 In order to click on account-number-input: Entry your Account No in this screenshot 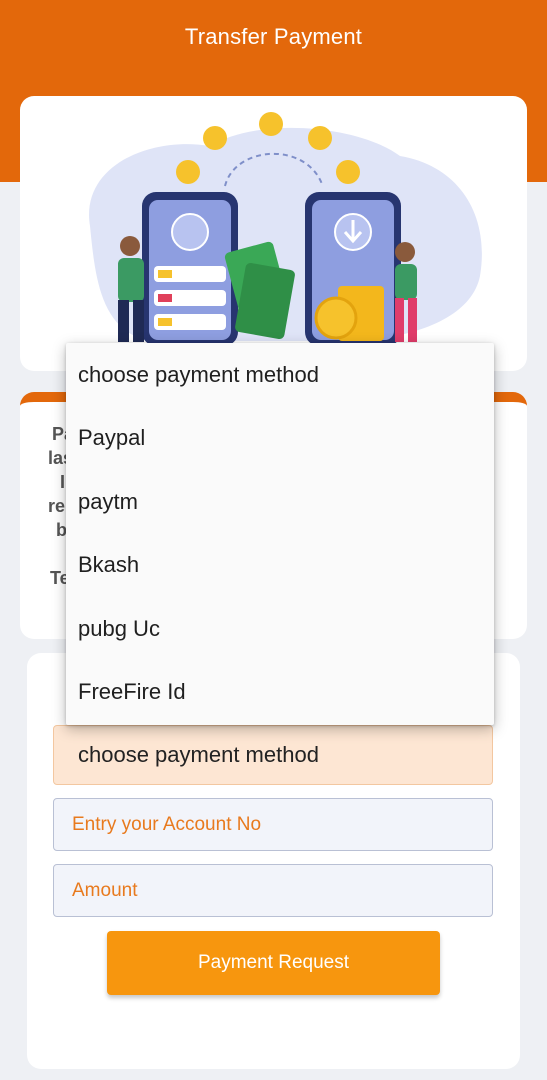, I will do `click(273, 824)`.